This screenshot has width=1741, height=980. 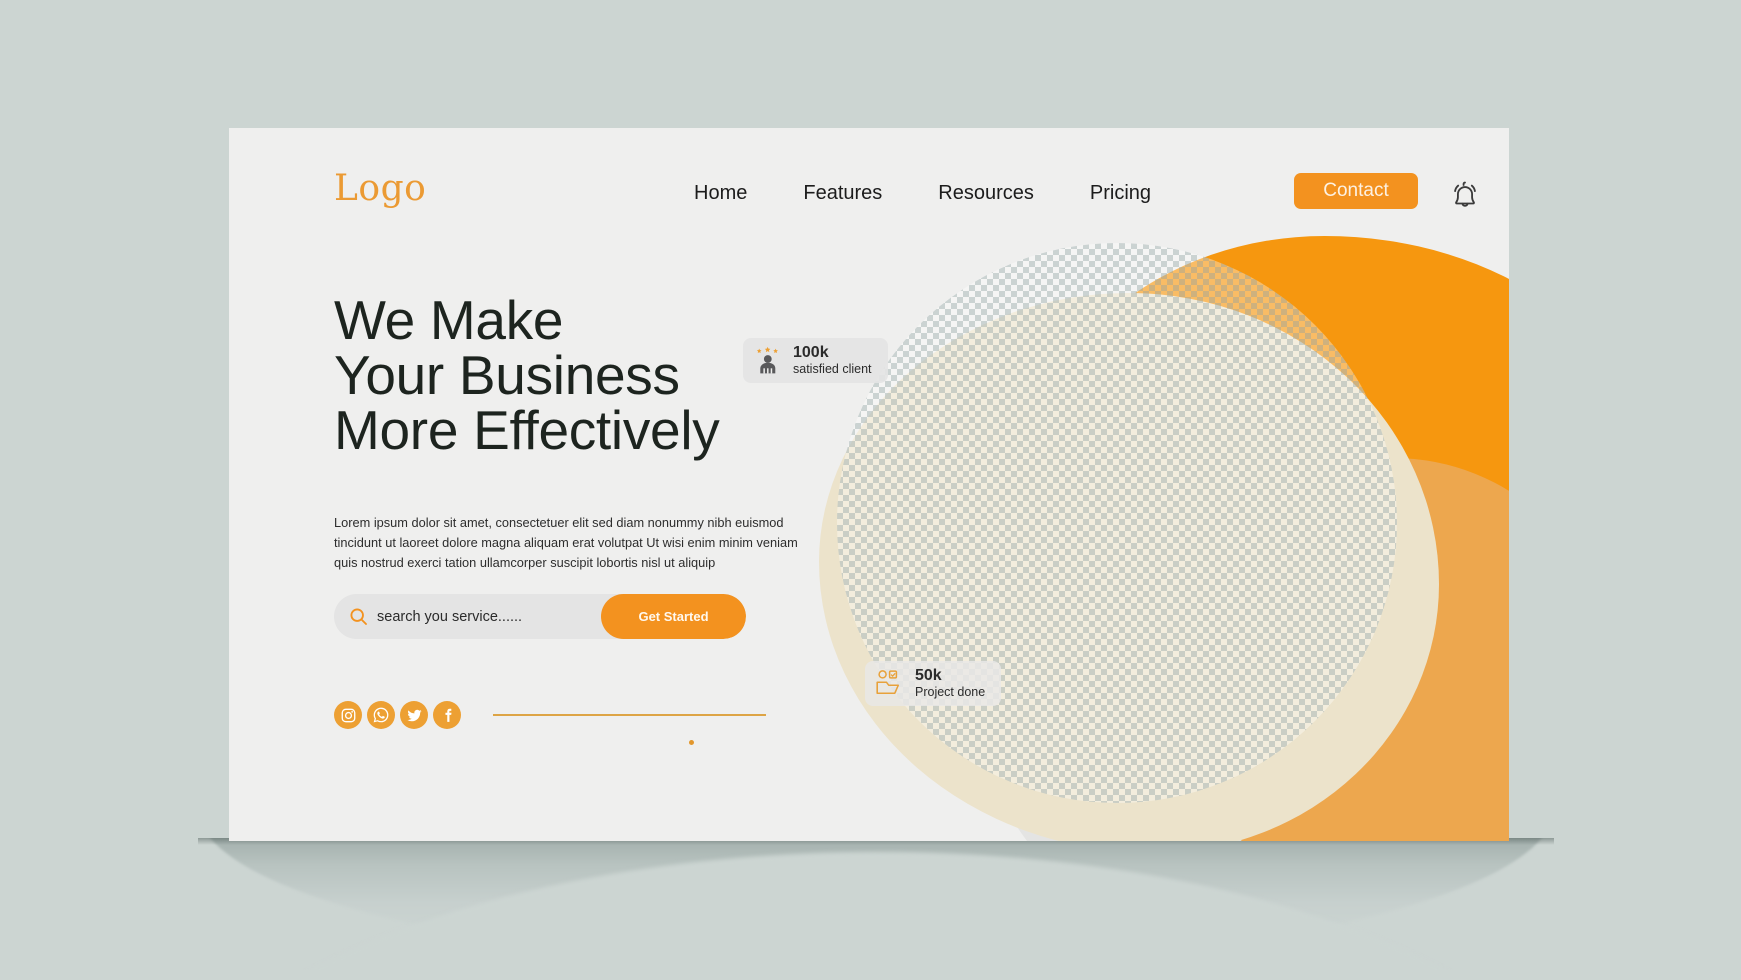 What do you see at coordinates (890, 683) in the screenshot?
I see `projects-folder-icon` at bounding box center [890, 683].